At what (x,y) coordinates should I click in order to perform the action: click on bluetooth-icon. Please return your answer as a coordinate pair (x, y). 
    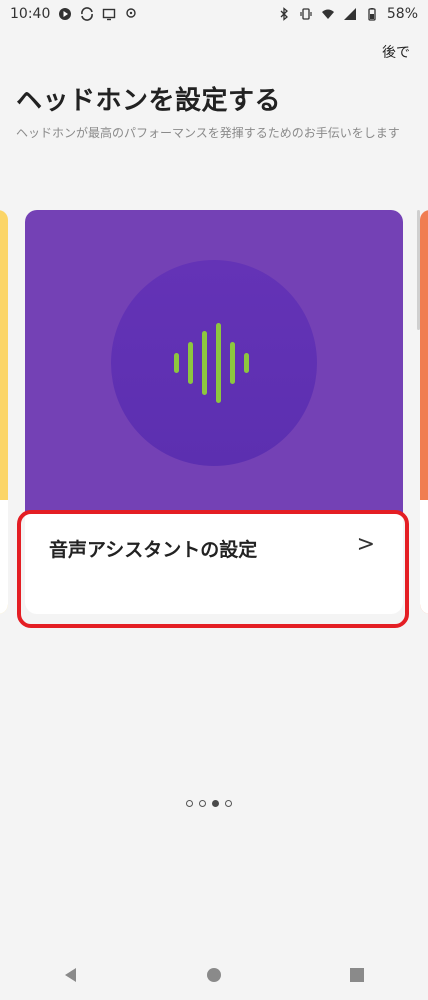
    Looking at the image, I should click on (284, 14).